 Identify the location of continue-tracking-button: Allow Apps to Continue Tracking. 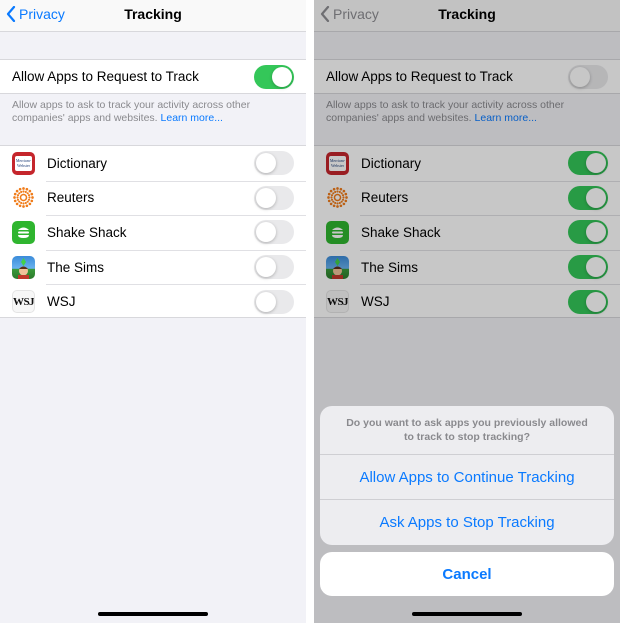
(467, 477).